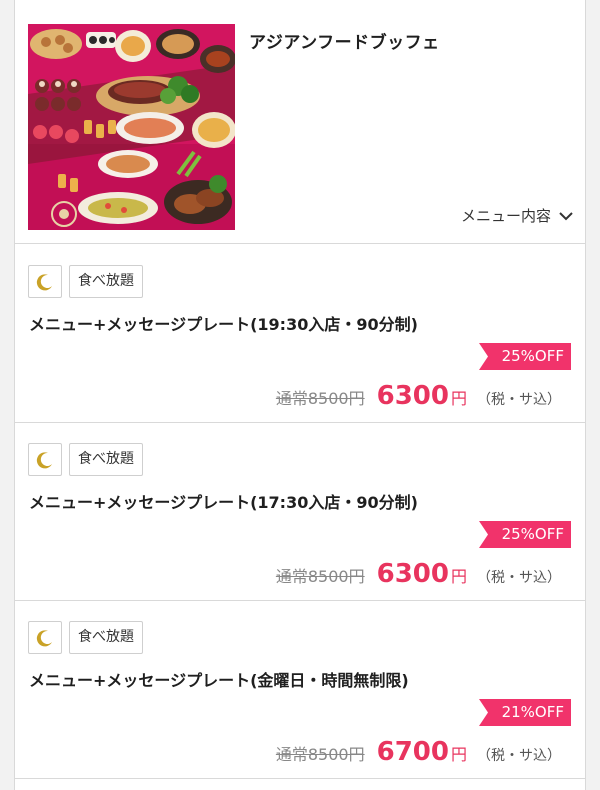 The image size is (600, 790). What do you see at coordinates (505, 216) in the screenshot?
I see `menu-contents-label: メニュー内容` at bounding box center [505, 216].